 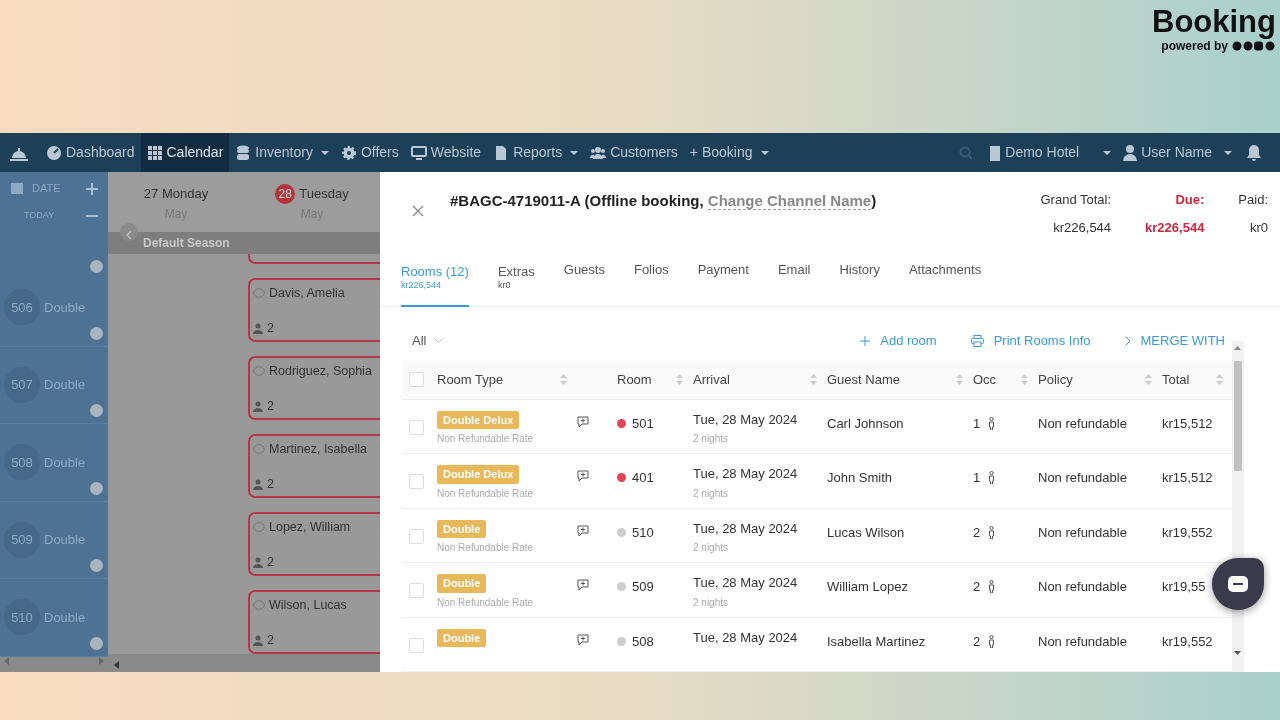 What do you see at coordinates (977, 423) in the screenshot?
I see `occupancy-count: 1` at bounding box center [977, 423].